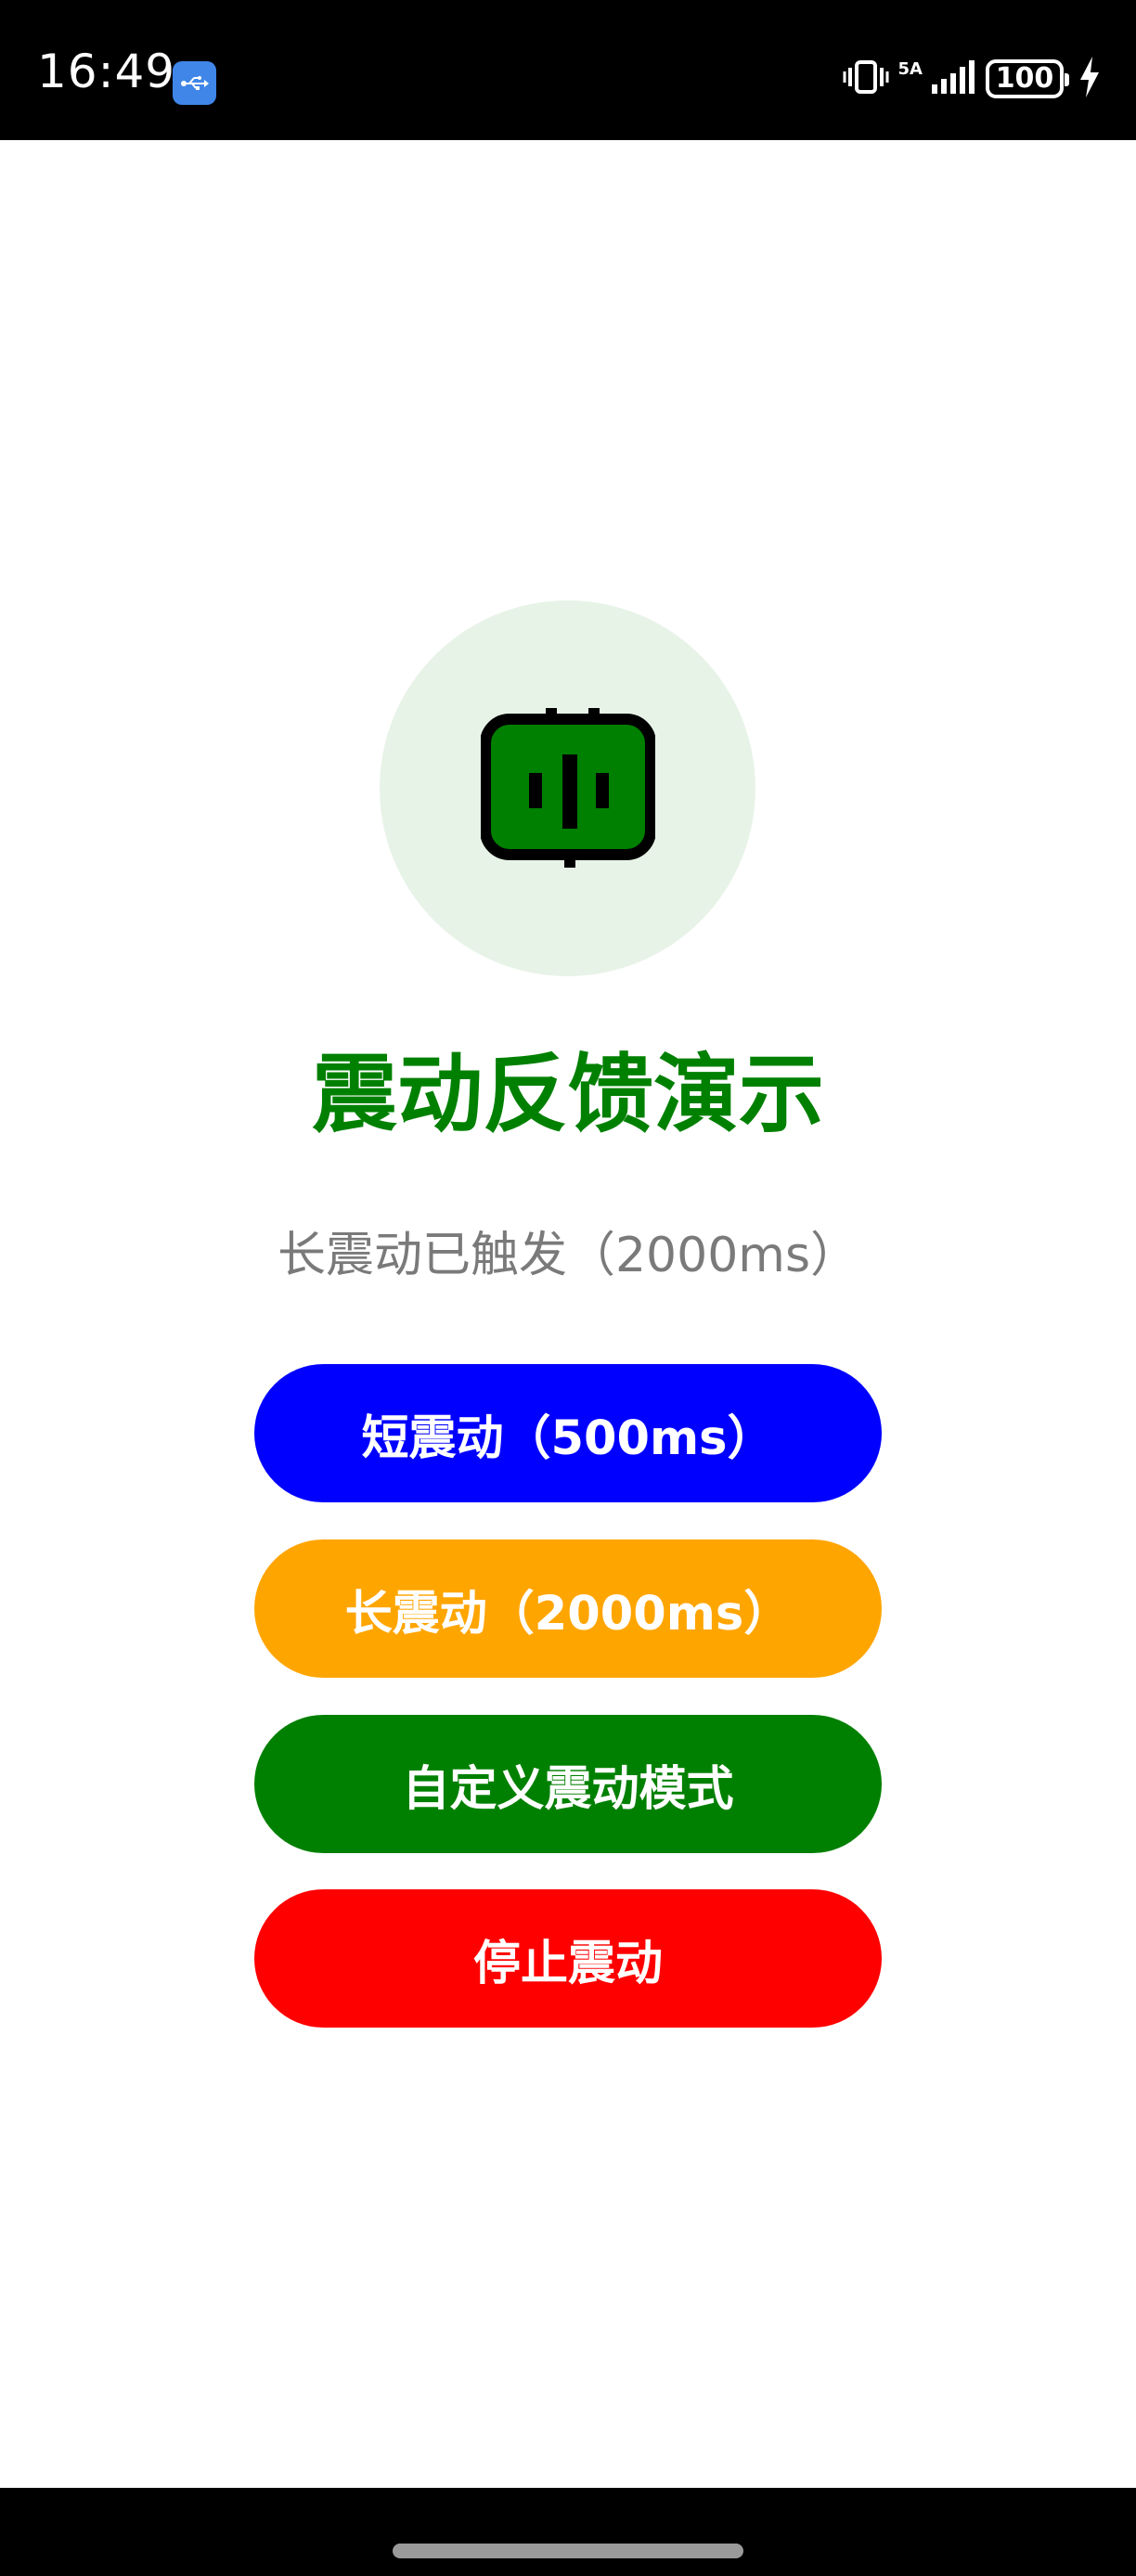 Image resolution: width=1136 pixels, height=2576 pixels. Describe the element at coordinates (1024, 78) in the screenshot. I see `battery-level: 100` at that location.